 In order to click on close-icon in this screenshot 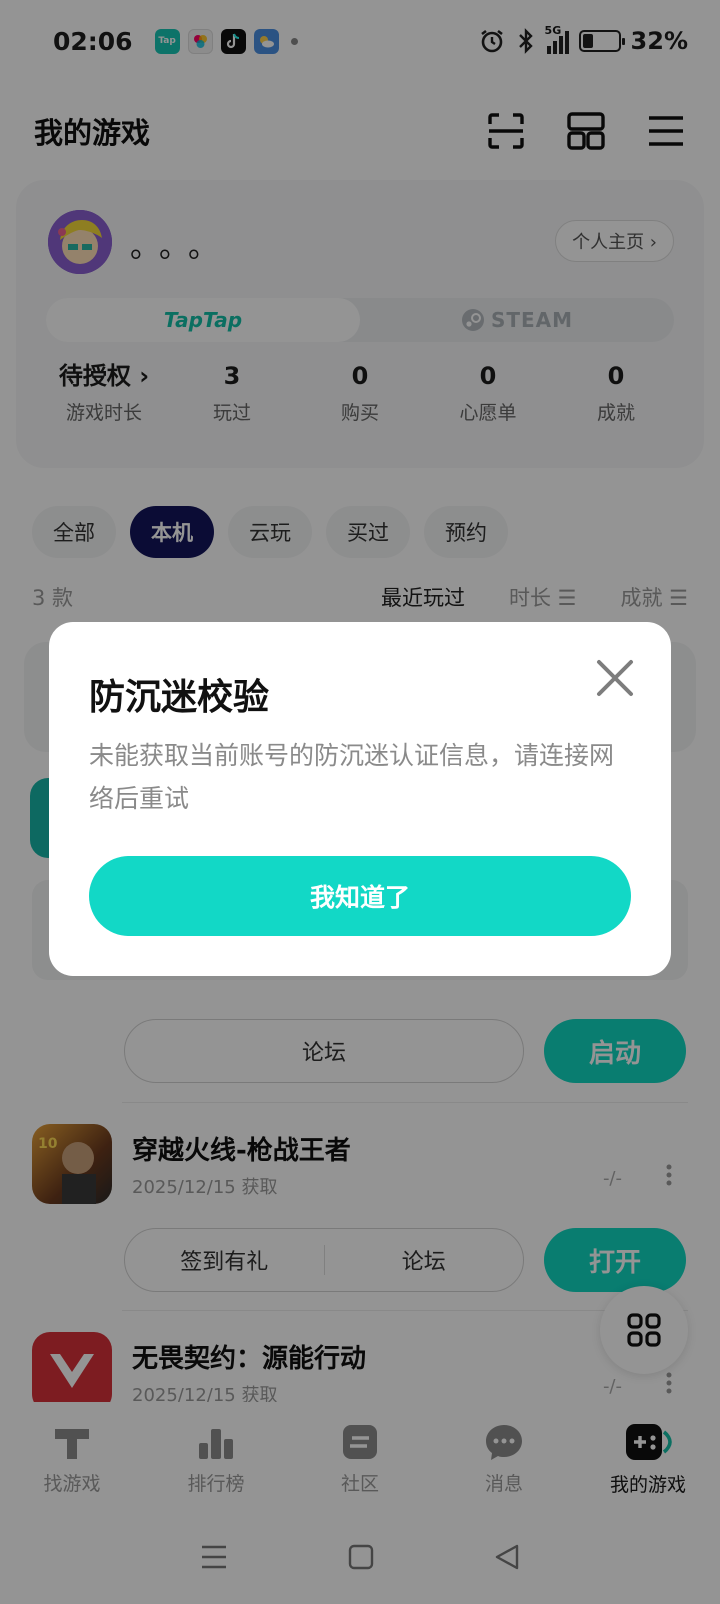, I will do `click(615, 678)`.